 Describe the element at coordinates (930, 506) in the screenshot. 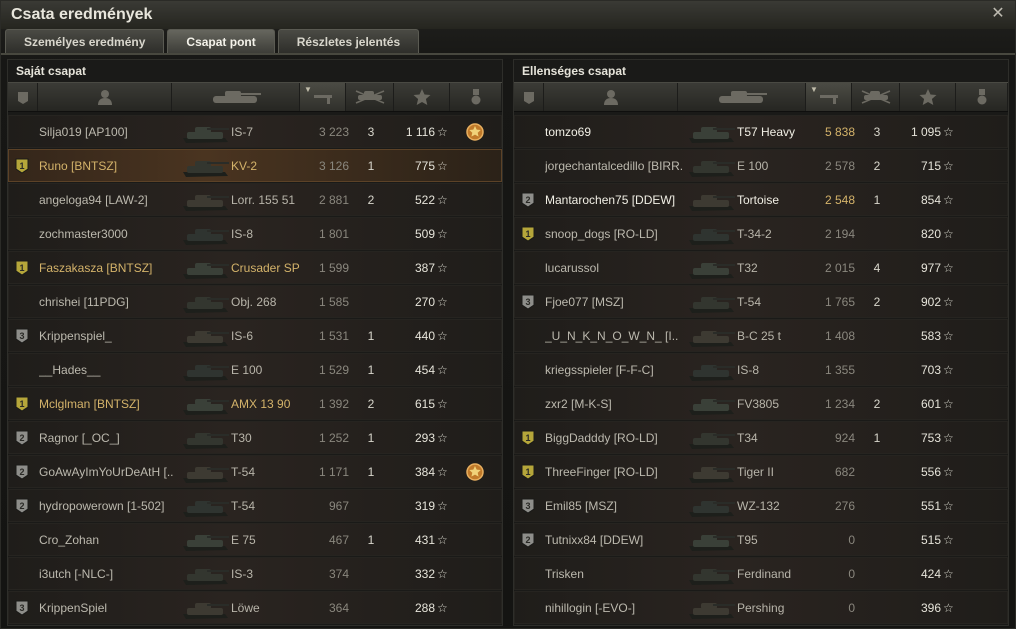

I see `experience-value: 551` at that location.